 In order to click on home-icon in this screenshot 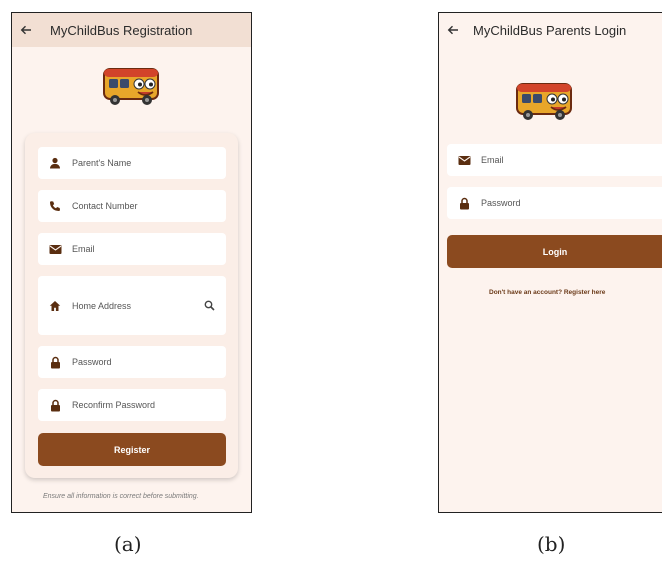, I will do `click(55, 306)`.